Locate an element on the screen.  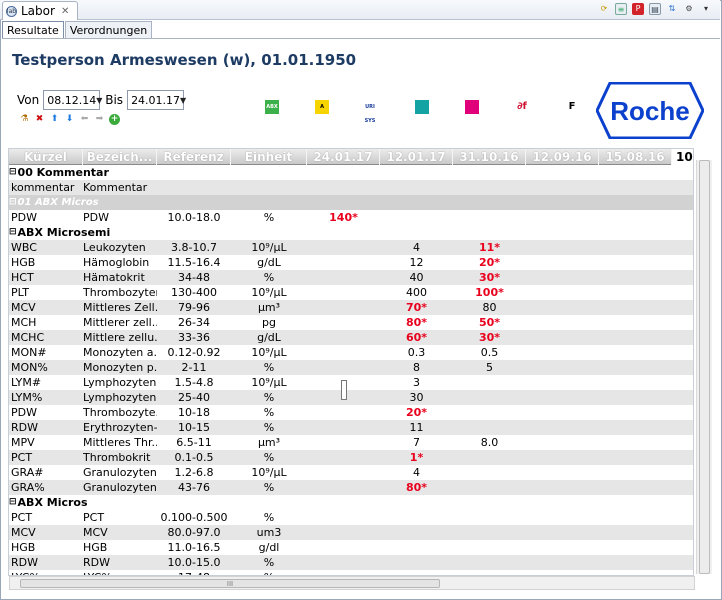
tab-resultate: Resultate is located at coordinates (33, 30).